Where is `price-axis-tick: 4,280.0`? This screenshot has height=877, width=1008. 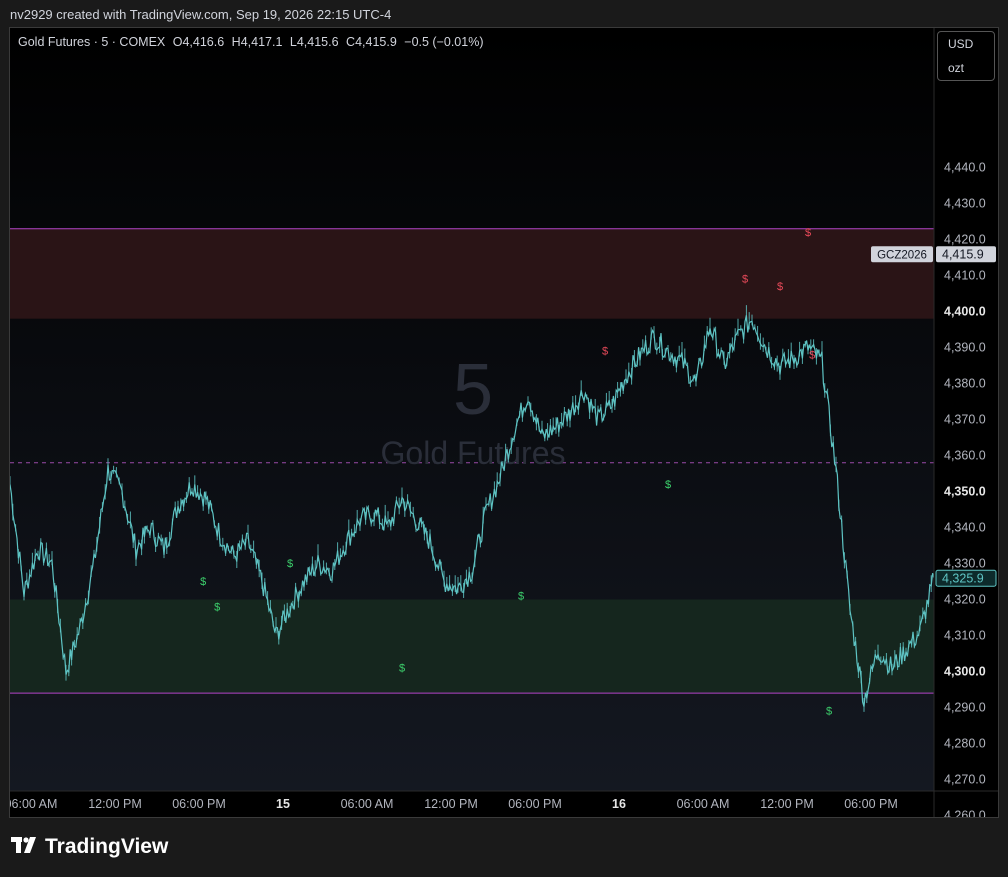
price-axis-tick: 4,280.0 is located at coordinates (965, 744).